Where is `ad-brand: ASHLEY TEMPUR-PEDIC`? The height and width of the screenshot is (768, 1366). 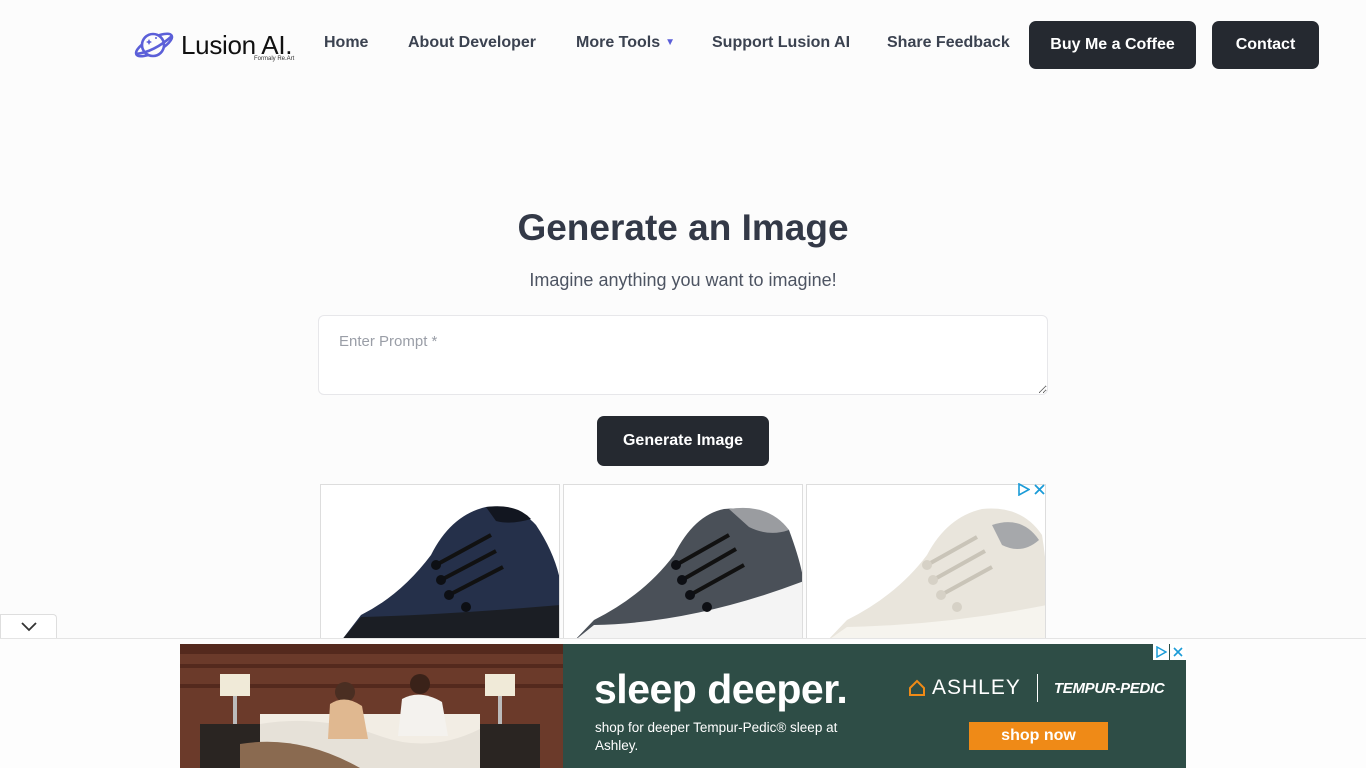
ad-brand: ASHLEY TEMPUR-PEDIC is located at coordinates (1036, 688).